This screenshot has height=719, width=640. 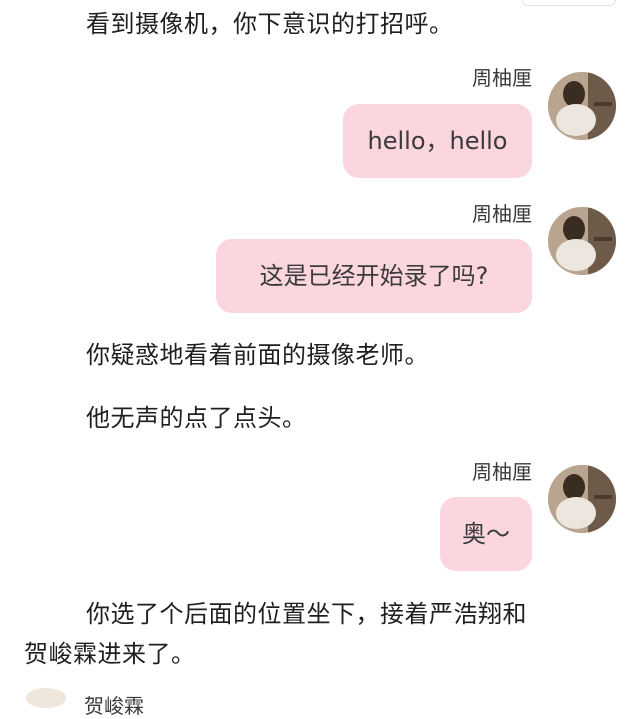 I want to click on sender-name: 贺峻霖, so click(x=114, y=706).